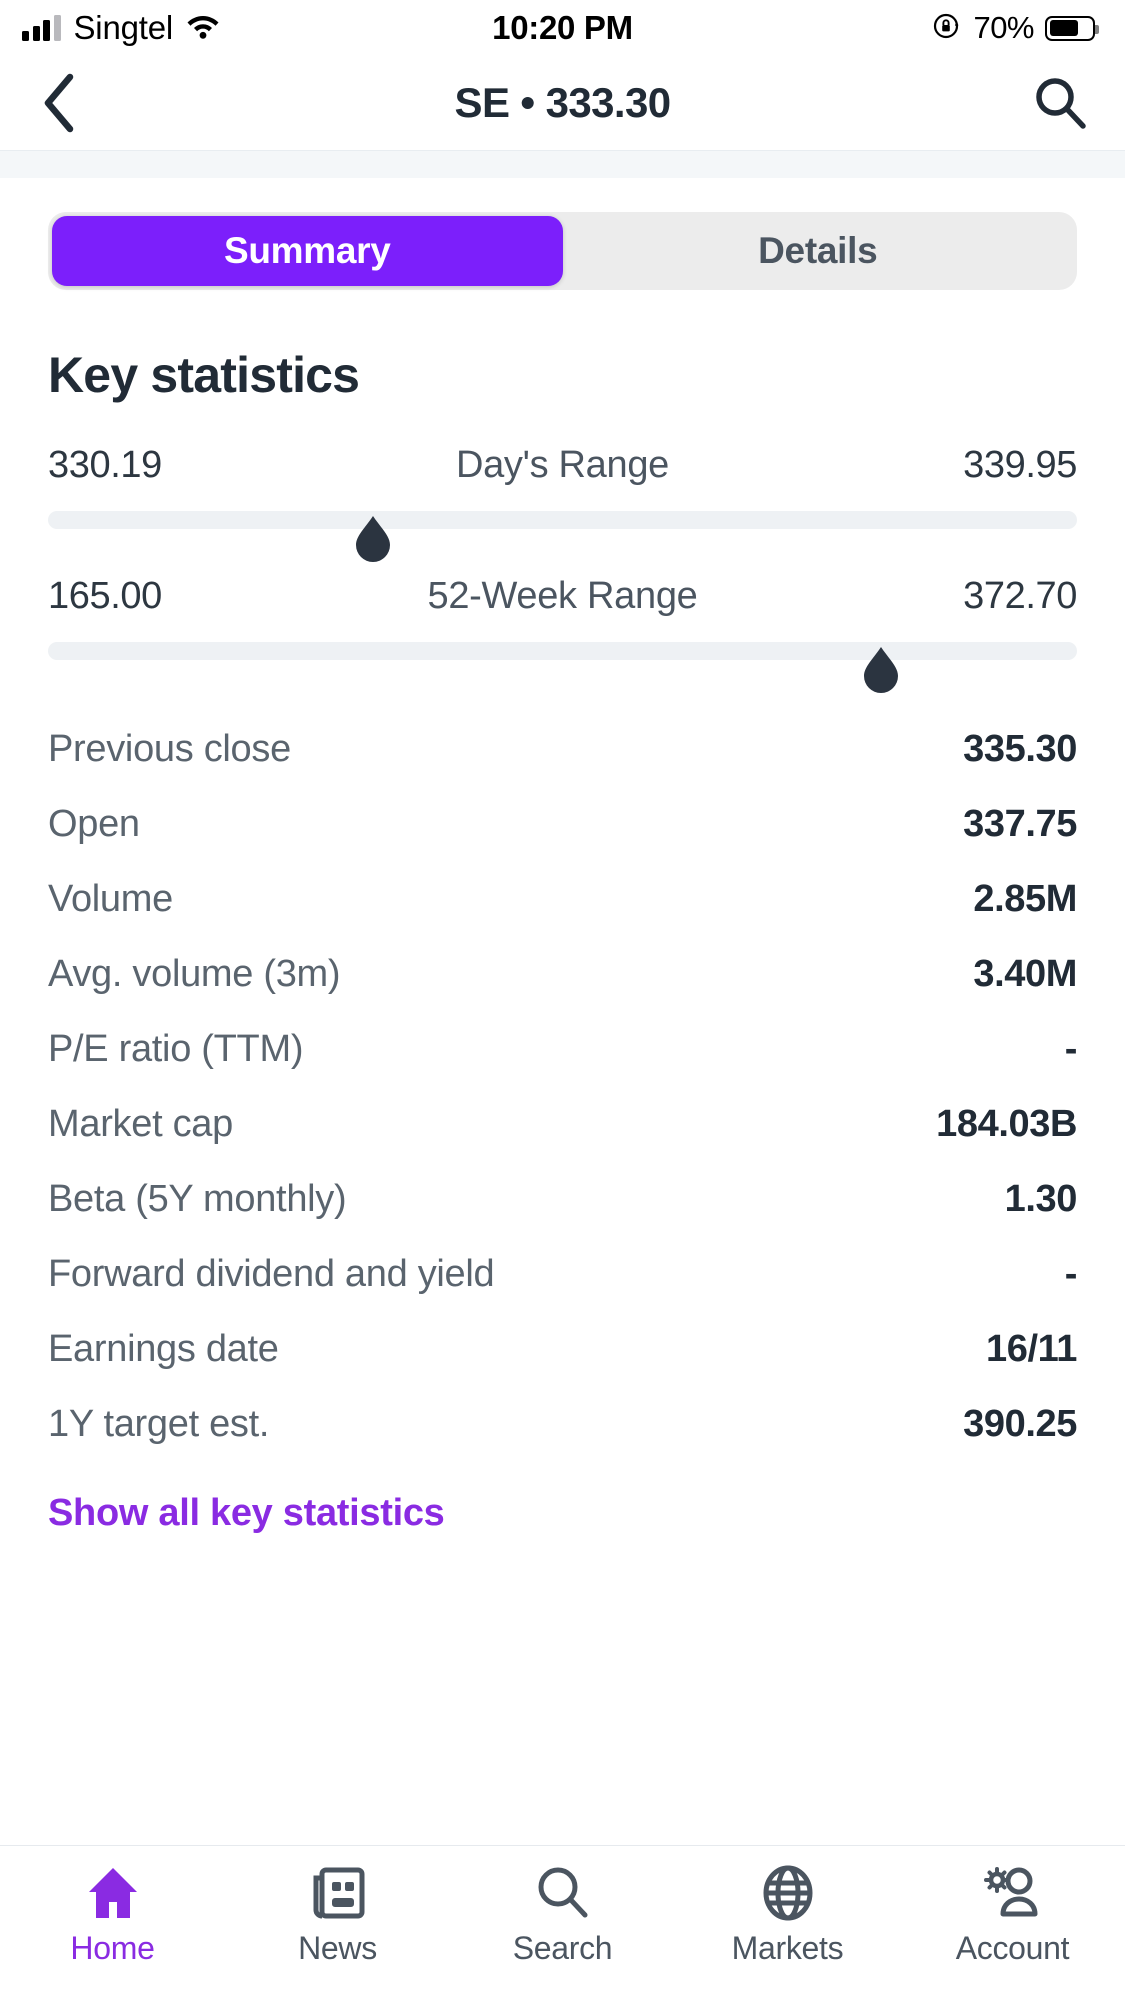 This screenshot has width=1125, height=2001. Describe the element at coordinates (562, 1049) in the screenshot. I see `stat-row: P/E ratio (TTM) -` at that location.